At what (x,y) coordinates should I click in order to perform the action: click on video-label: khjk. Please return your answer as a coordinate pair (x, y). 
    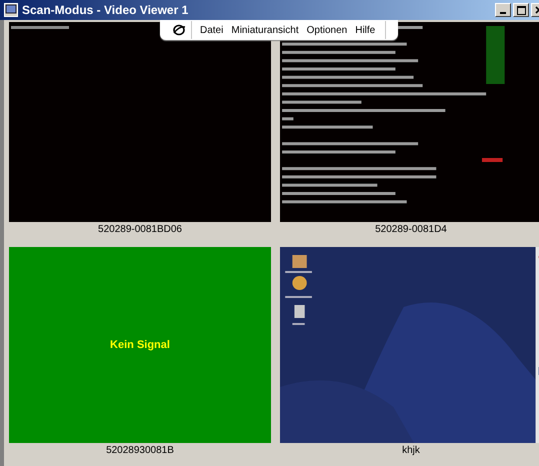
    Looking at the image, I should click on (411, 451).